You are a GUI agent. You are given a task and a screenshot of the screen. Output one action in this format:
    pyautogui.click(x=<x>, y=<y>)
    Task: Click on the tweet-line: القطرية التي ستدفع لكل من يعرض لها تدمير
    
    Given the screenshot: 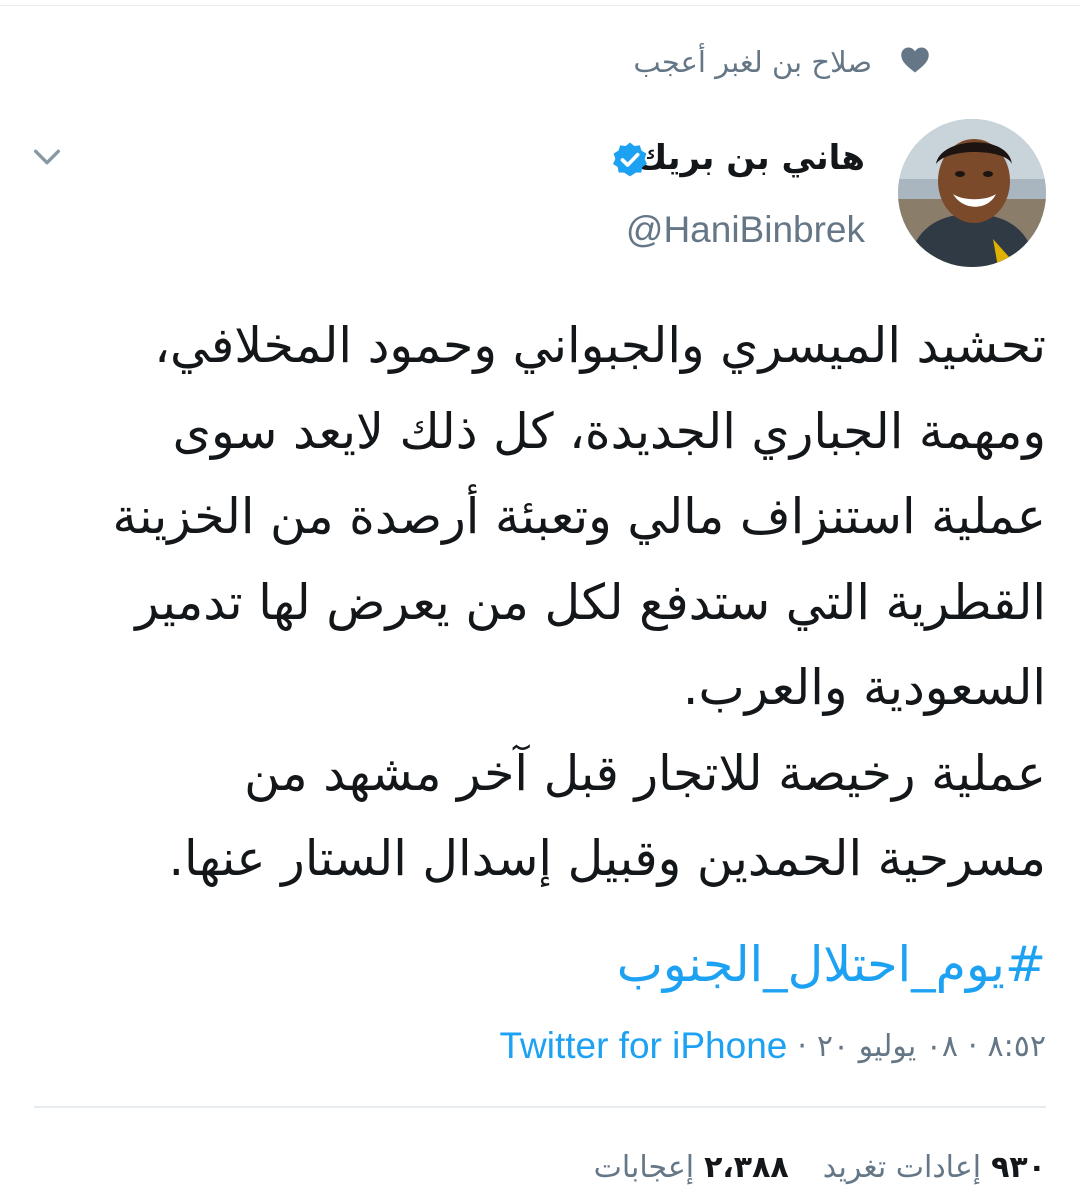 What is the action you would take?
    pyautogui.click(x=590, y=602)
    